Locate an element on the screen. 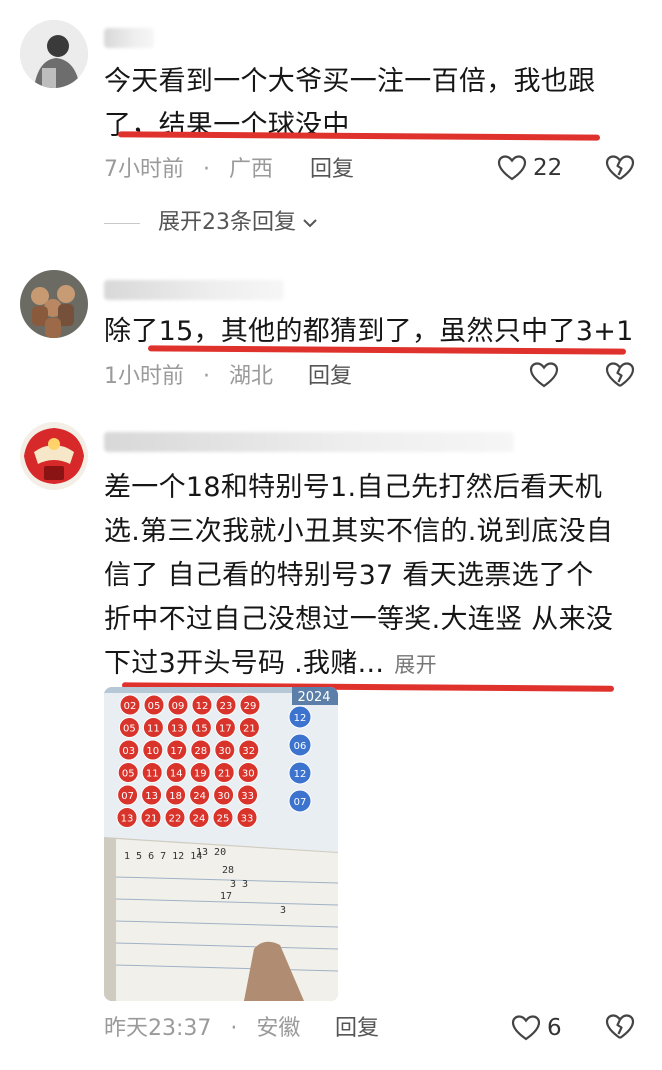  like-count: 6 is located at coordinates (554, 1028).